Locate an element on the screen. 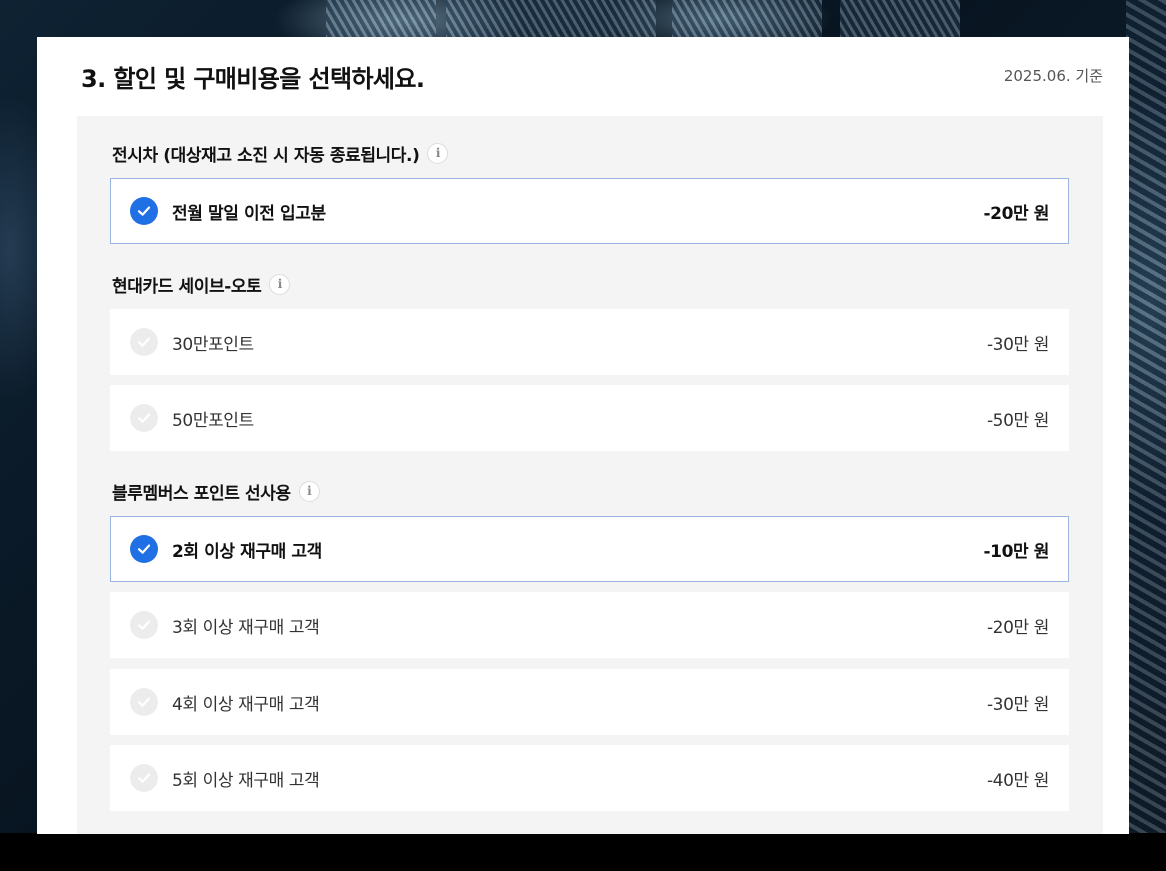 This screenshot has height=871, width=1166. option-label: 2회 이상 재구매 고객 is located at coordinates (247, 551).